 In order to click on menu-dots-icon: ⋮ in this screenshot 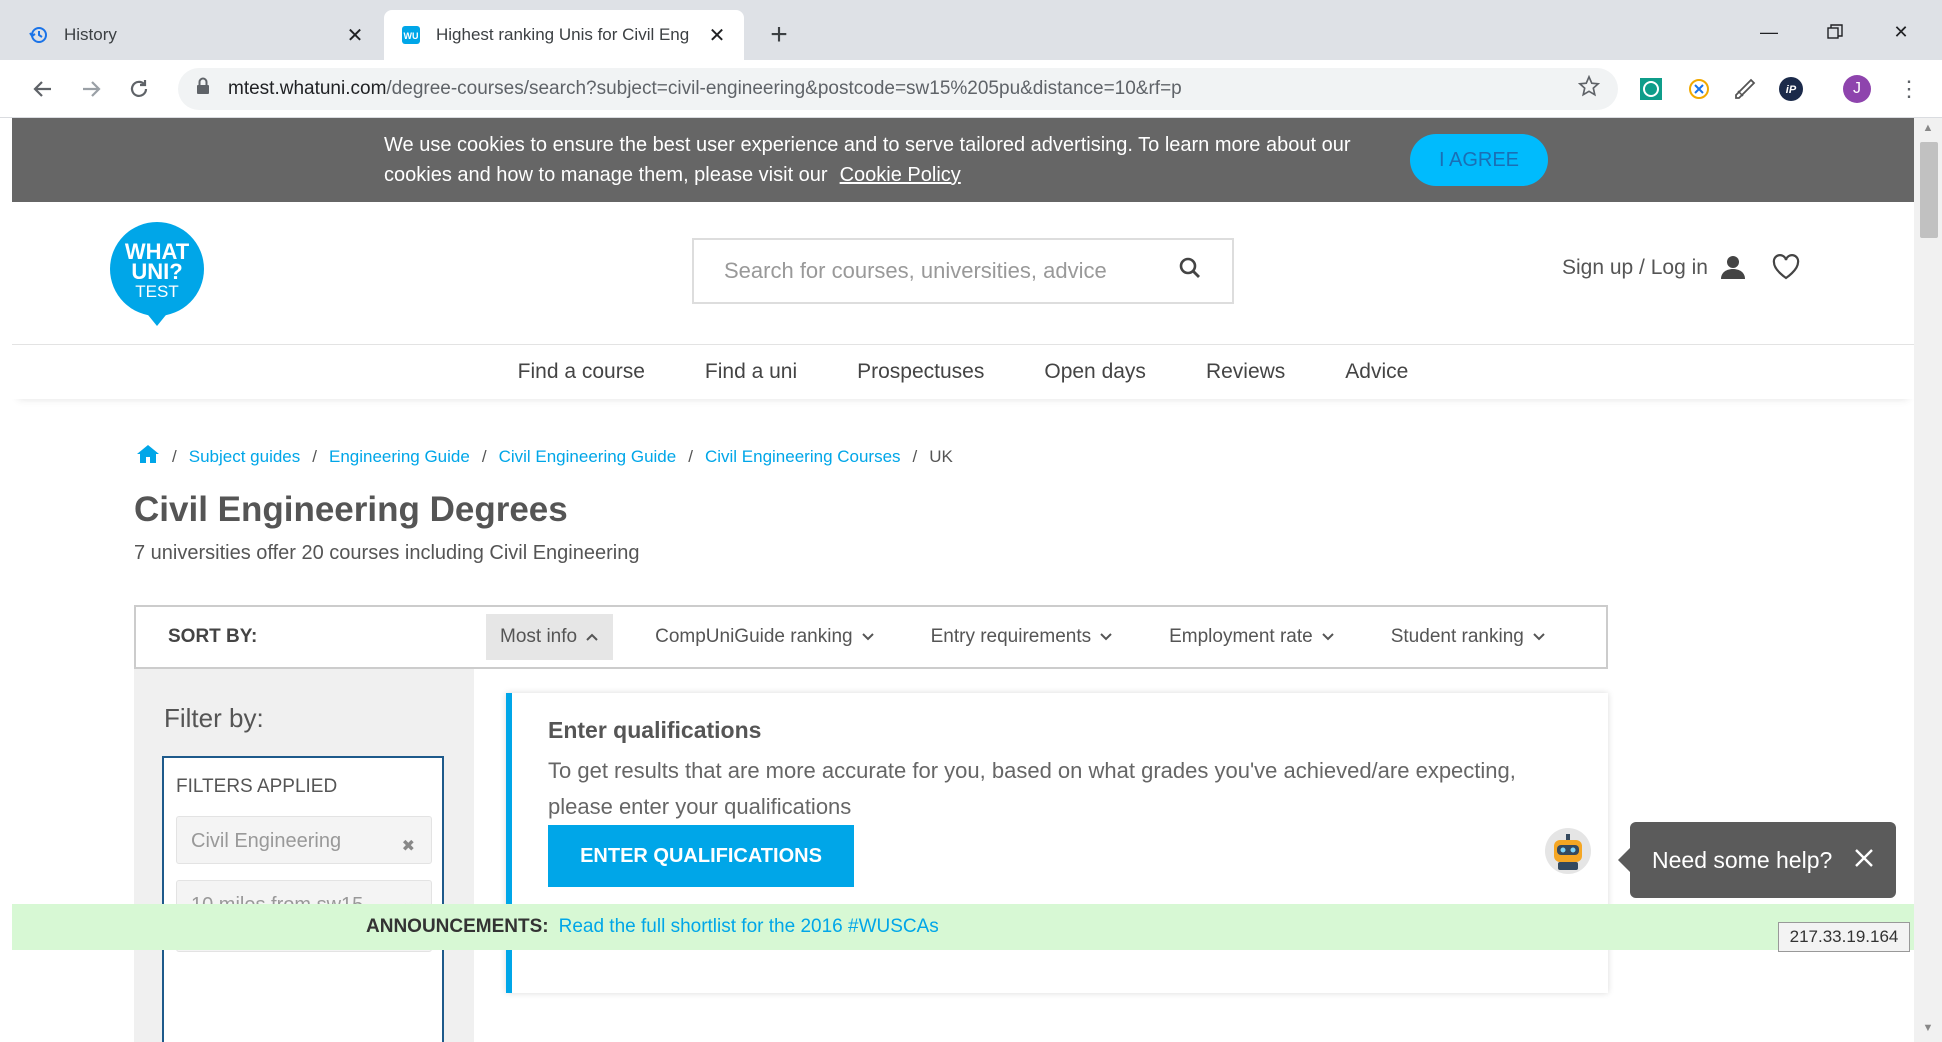, I will do `click(1909, 89)`.